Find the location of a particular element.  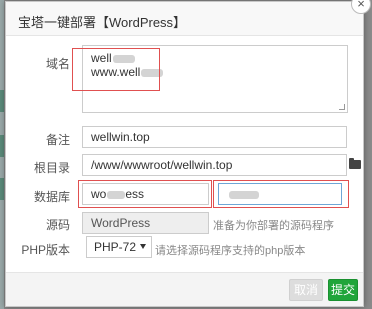

php-label: PHP版本 is located at coordinates (45, 250).